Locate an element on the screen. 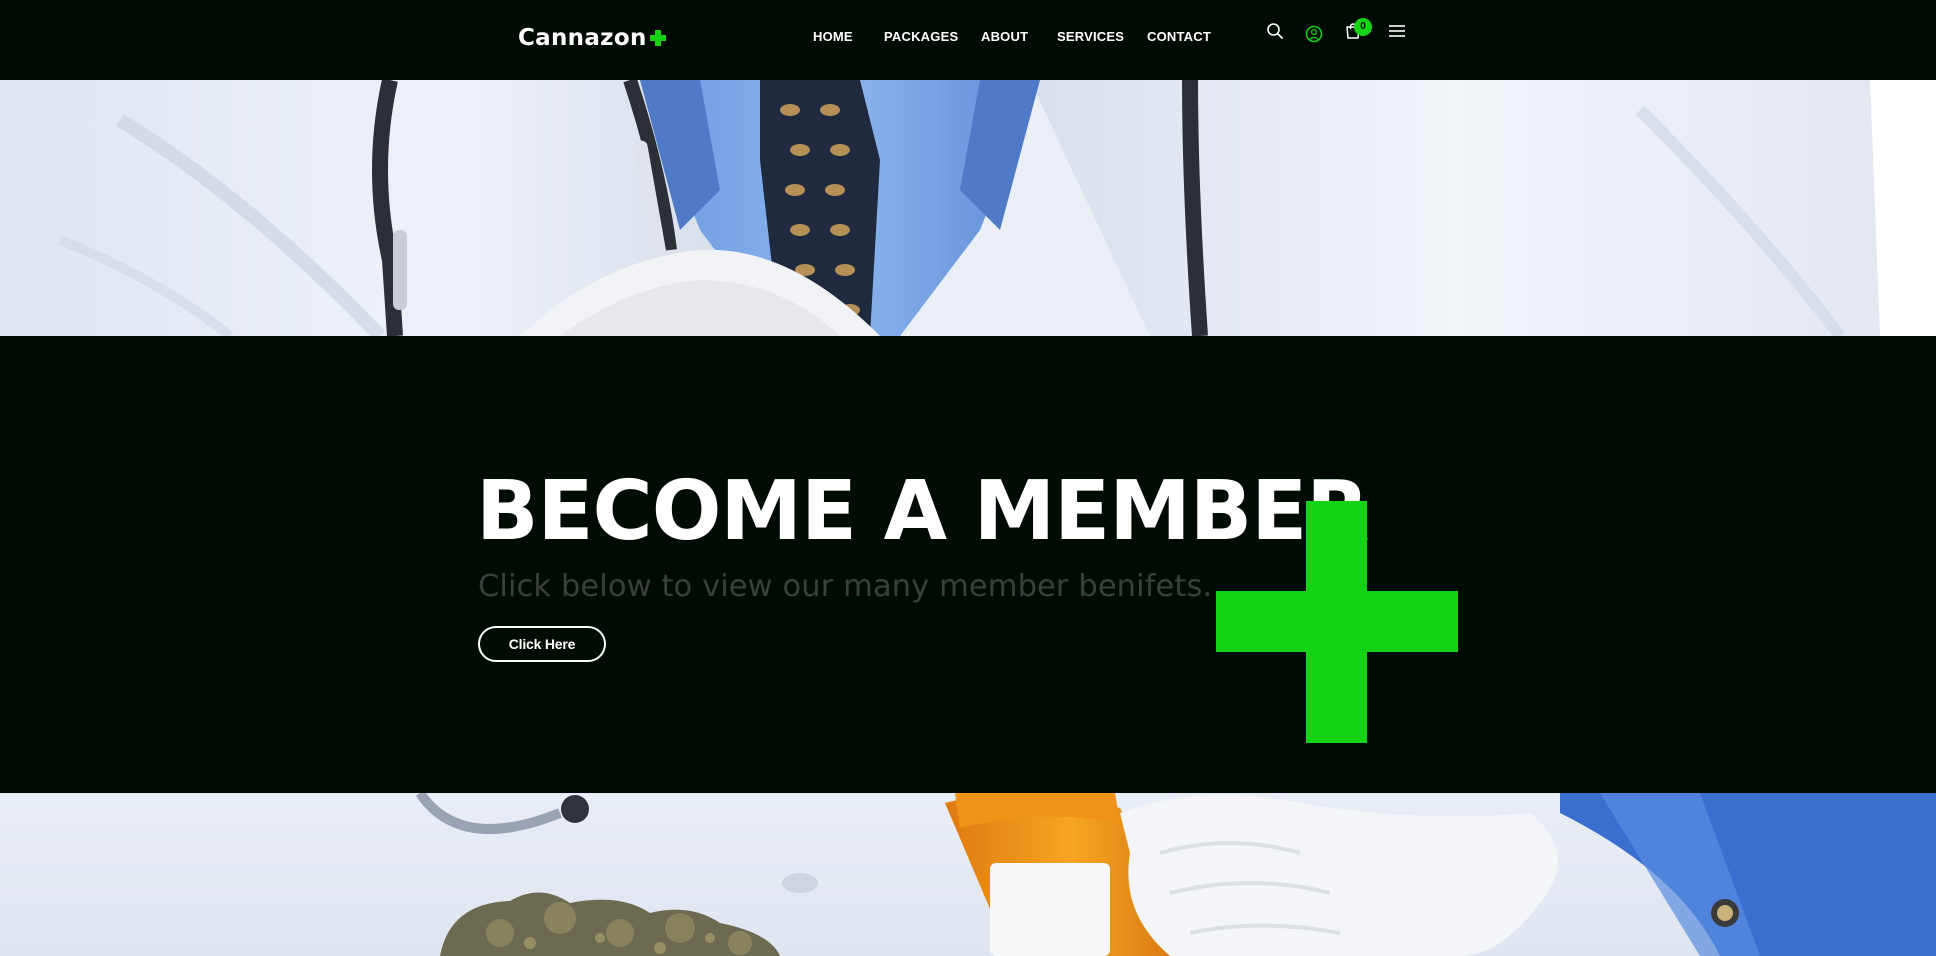 This screenshot has width=1936, height=956. logo-plus-icon is located at coordinates (657, 38).